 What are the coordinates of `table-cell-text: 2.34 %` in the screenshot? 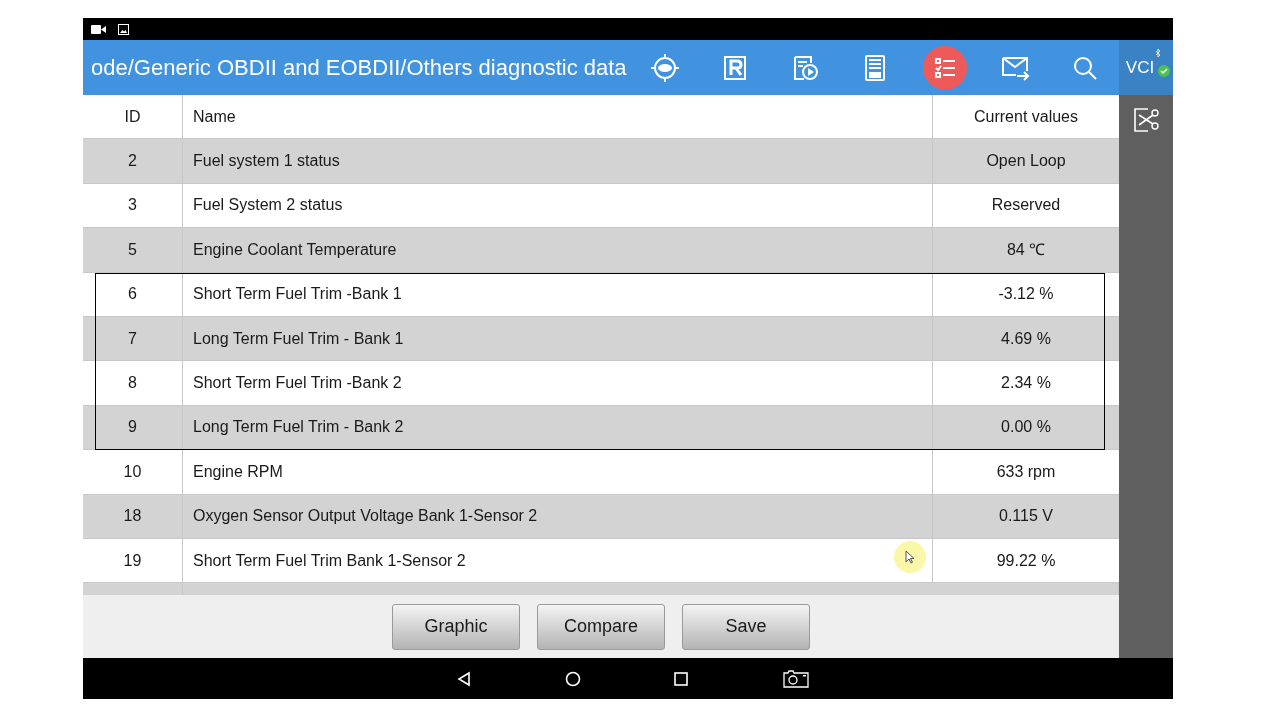 It's located at (1026, 383).